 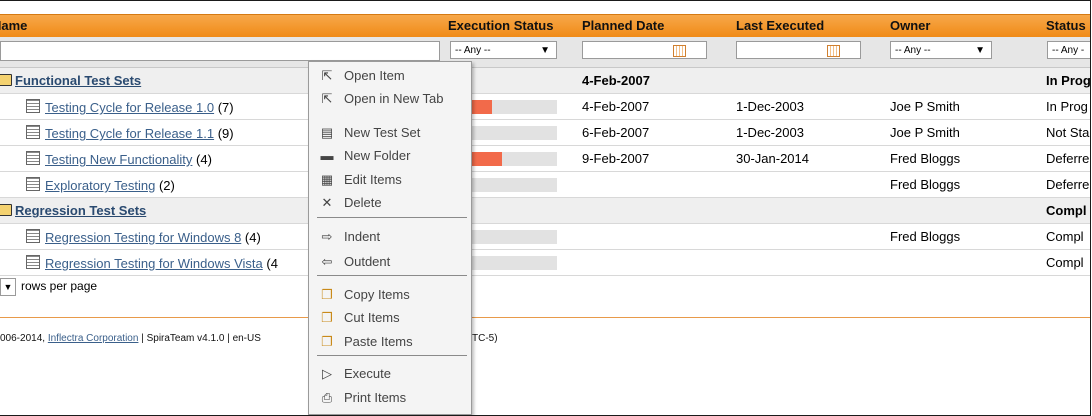 What do you see at coordinates (373, 179) in the screenshot?
I see `menu-item-label: Edit Items` at bounding box center [373, 179].